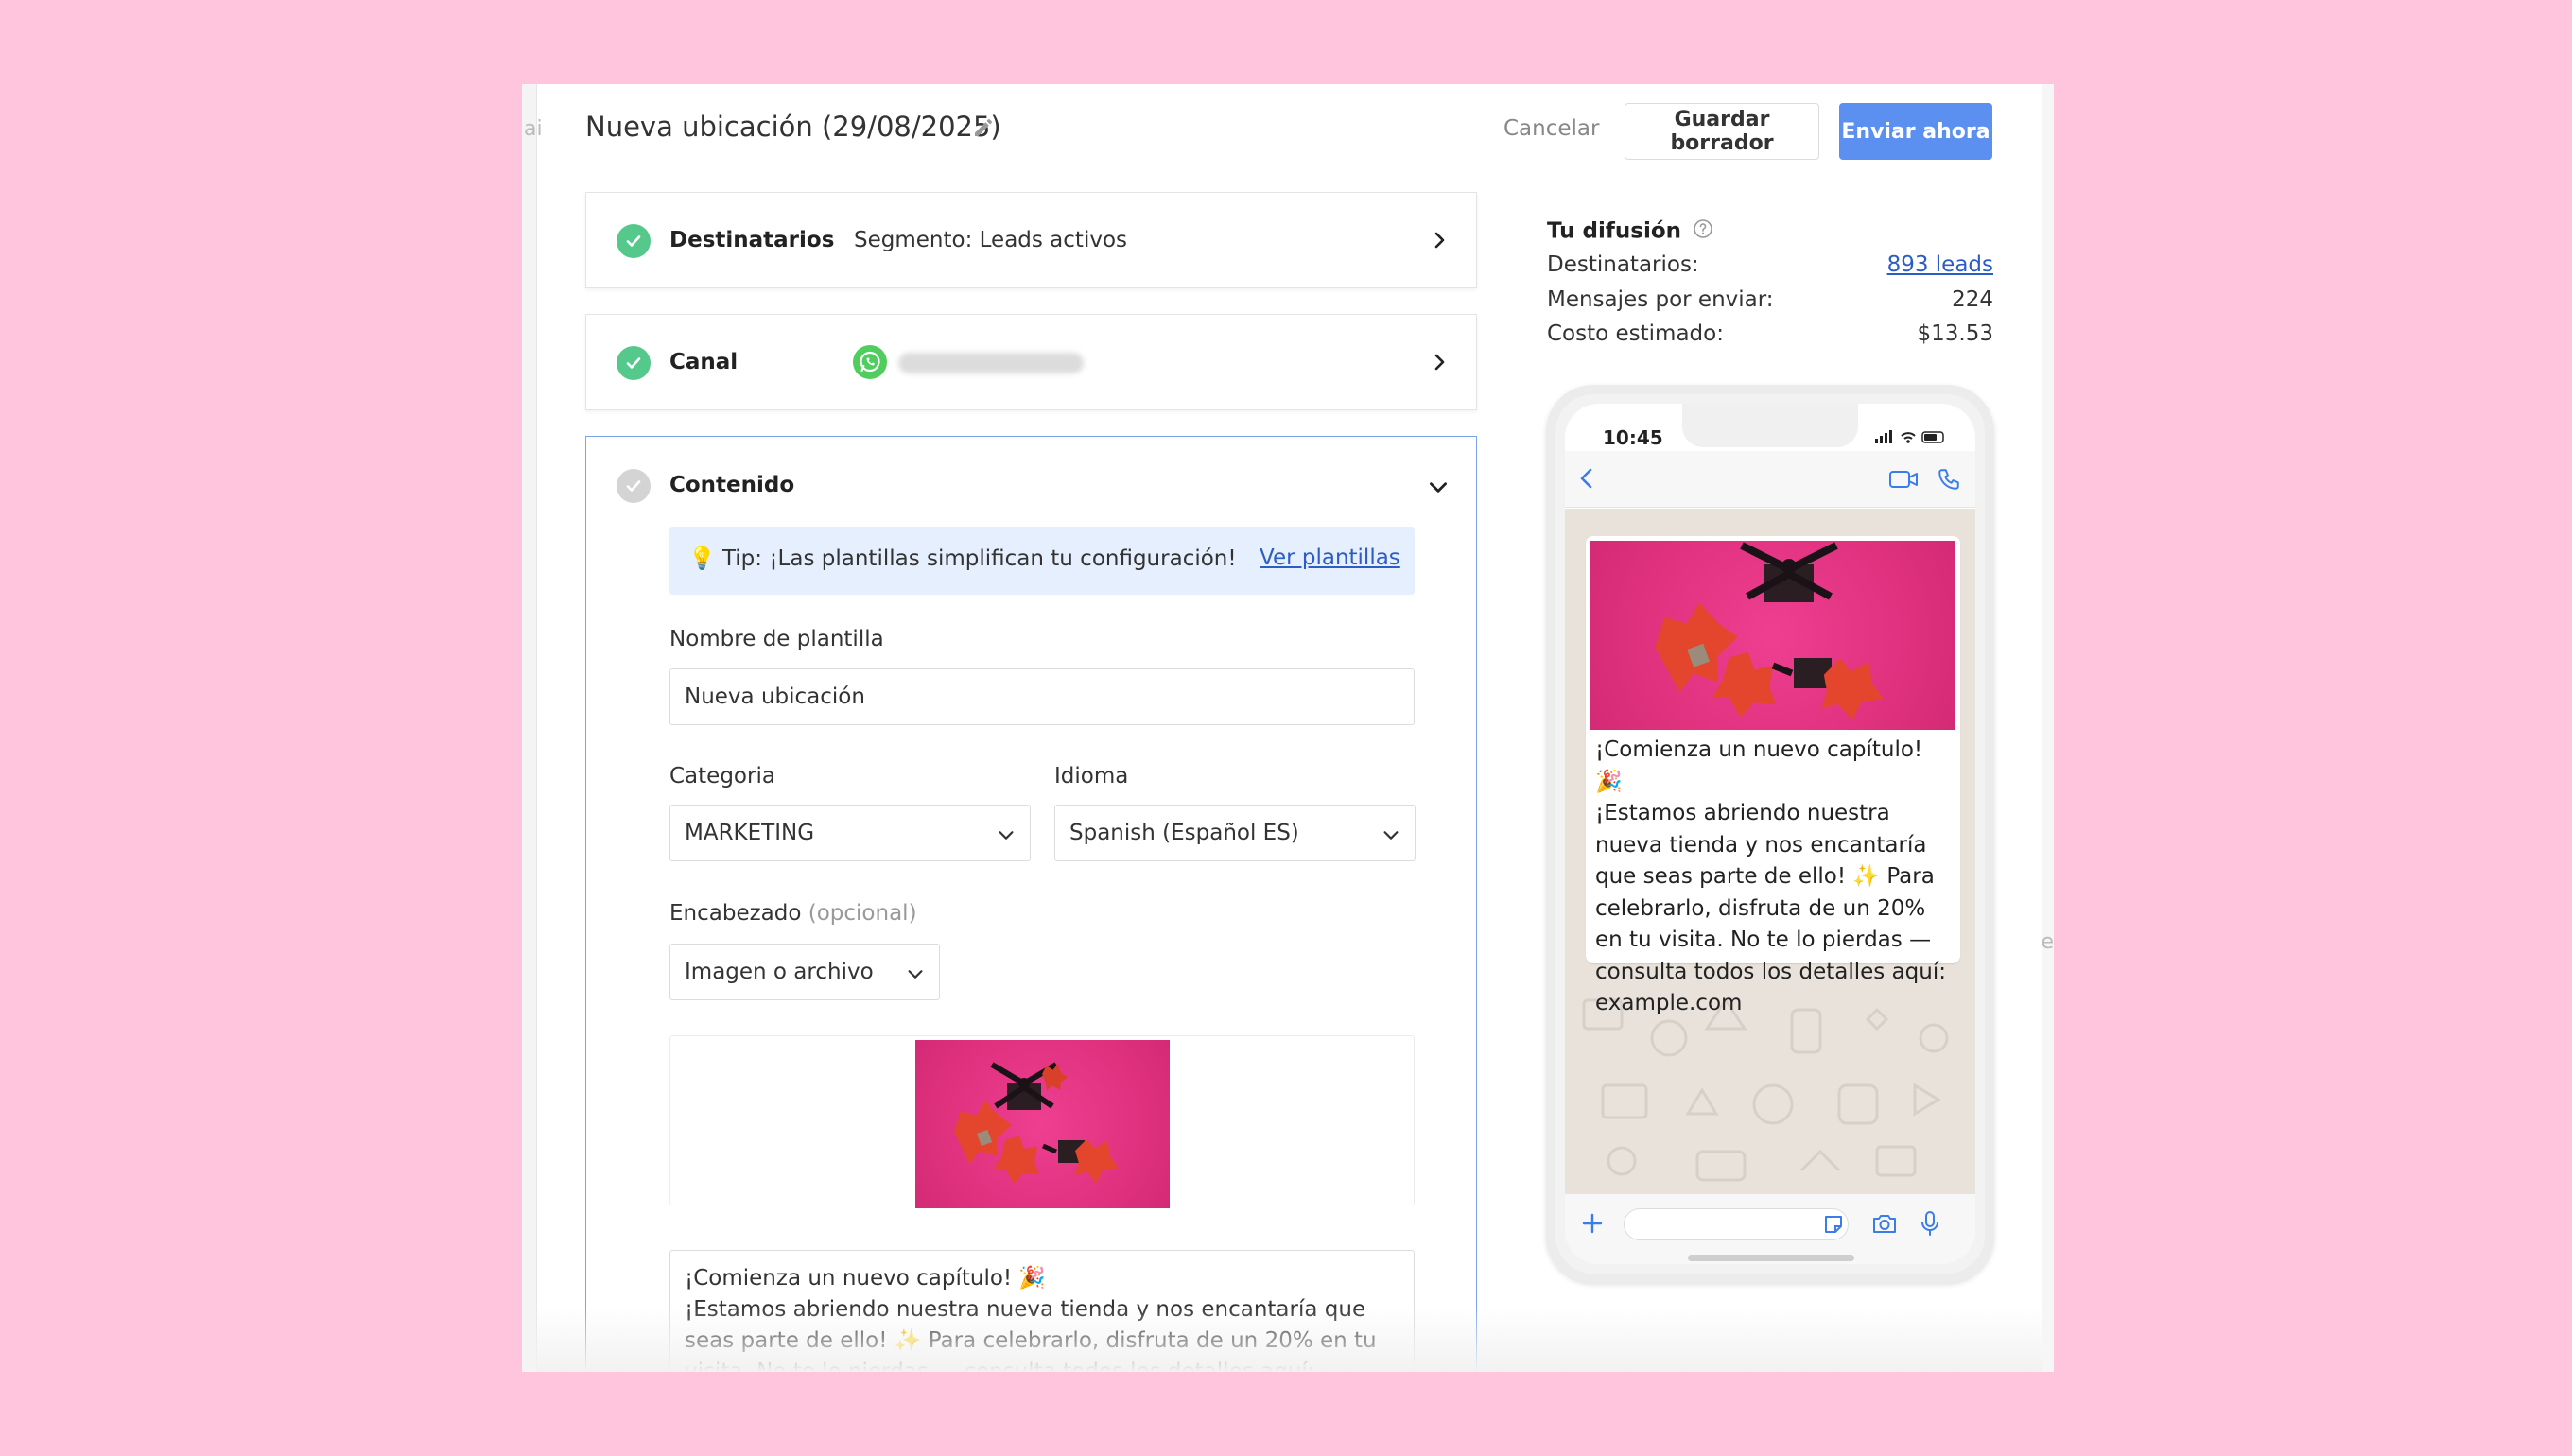 Image resolution: width=2572 pixels, height=1456 pixels. I want to click on chat-text-input, so click(1736, 1224).